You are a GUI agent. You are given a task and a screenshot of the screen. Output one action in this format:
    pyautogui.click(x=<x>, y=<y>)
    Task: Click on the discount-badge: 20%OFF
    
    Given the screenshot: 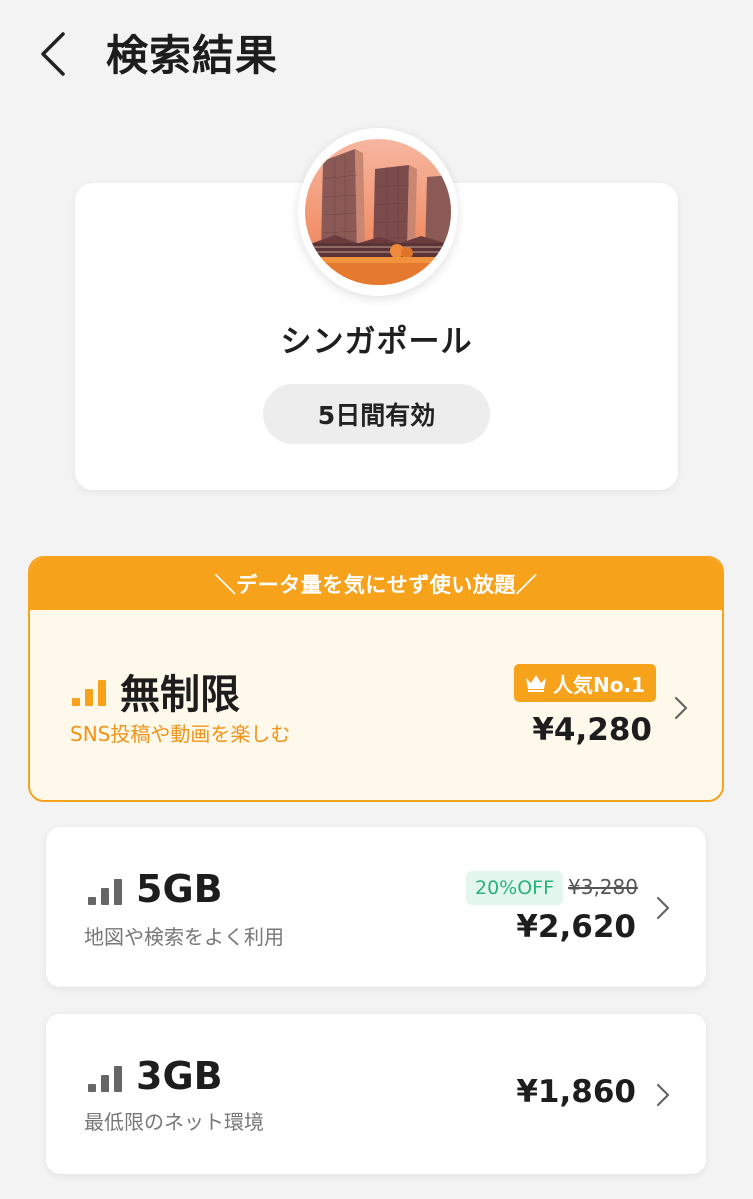 What is the action you would take?
    pyautogui.click(x=515, y=888)
    